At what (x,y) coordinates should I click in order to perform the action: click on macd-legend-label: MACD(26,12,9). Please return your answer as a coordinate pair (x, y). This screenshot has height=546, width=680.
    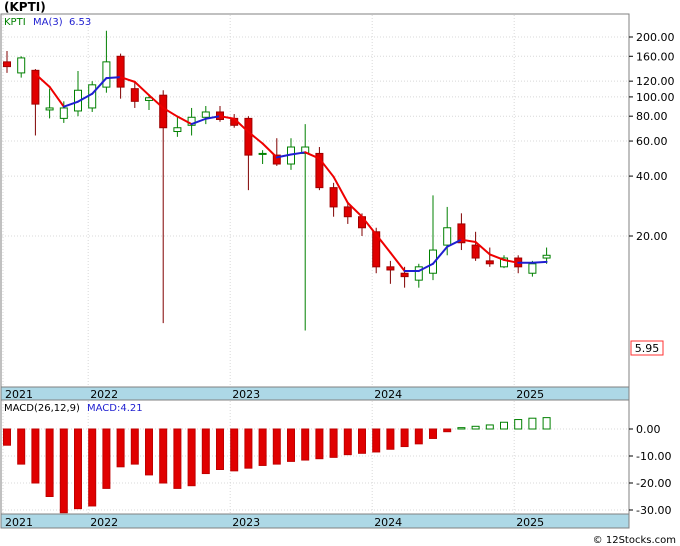
    Looking at the image, I should click on (42, 408).